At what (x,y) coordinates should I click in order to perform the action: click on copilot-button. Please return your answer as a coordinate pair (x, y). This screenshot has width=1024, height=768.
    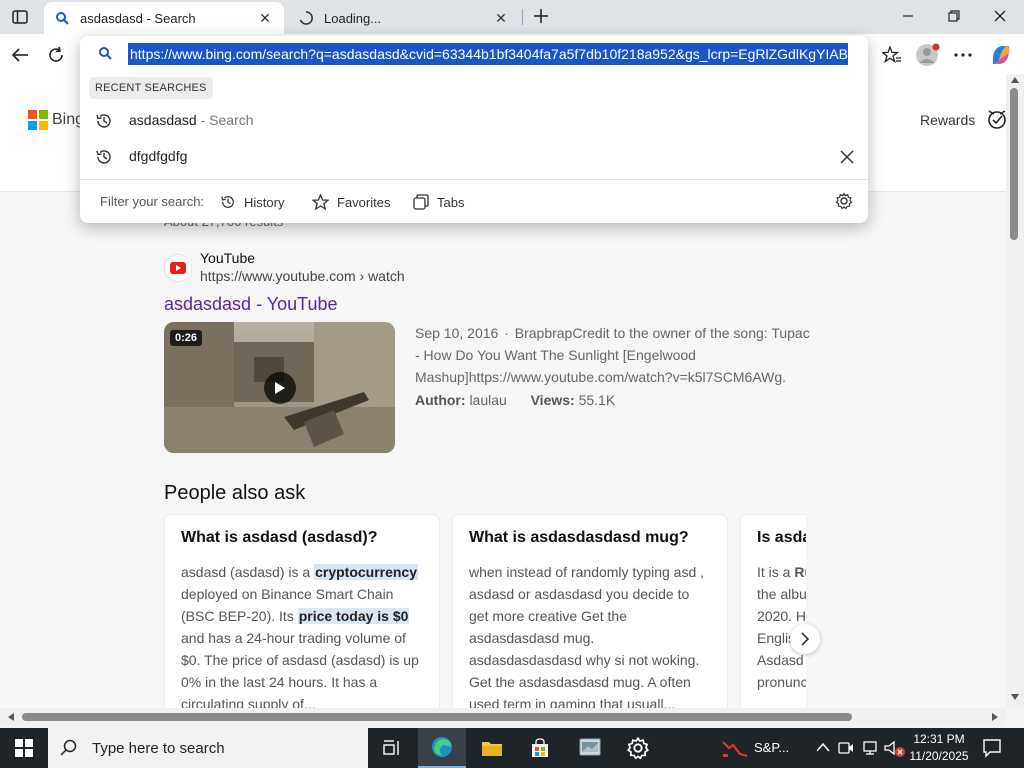
    Looking at the image, I should click on (1001, 55).